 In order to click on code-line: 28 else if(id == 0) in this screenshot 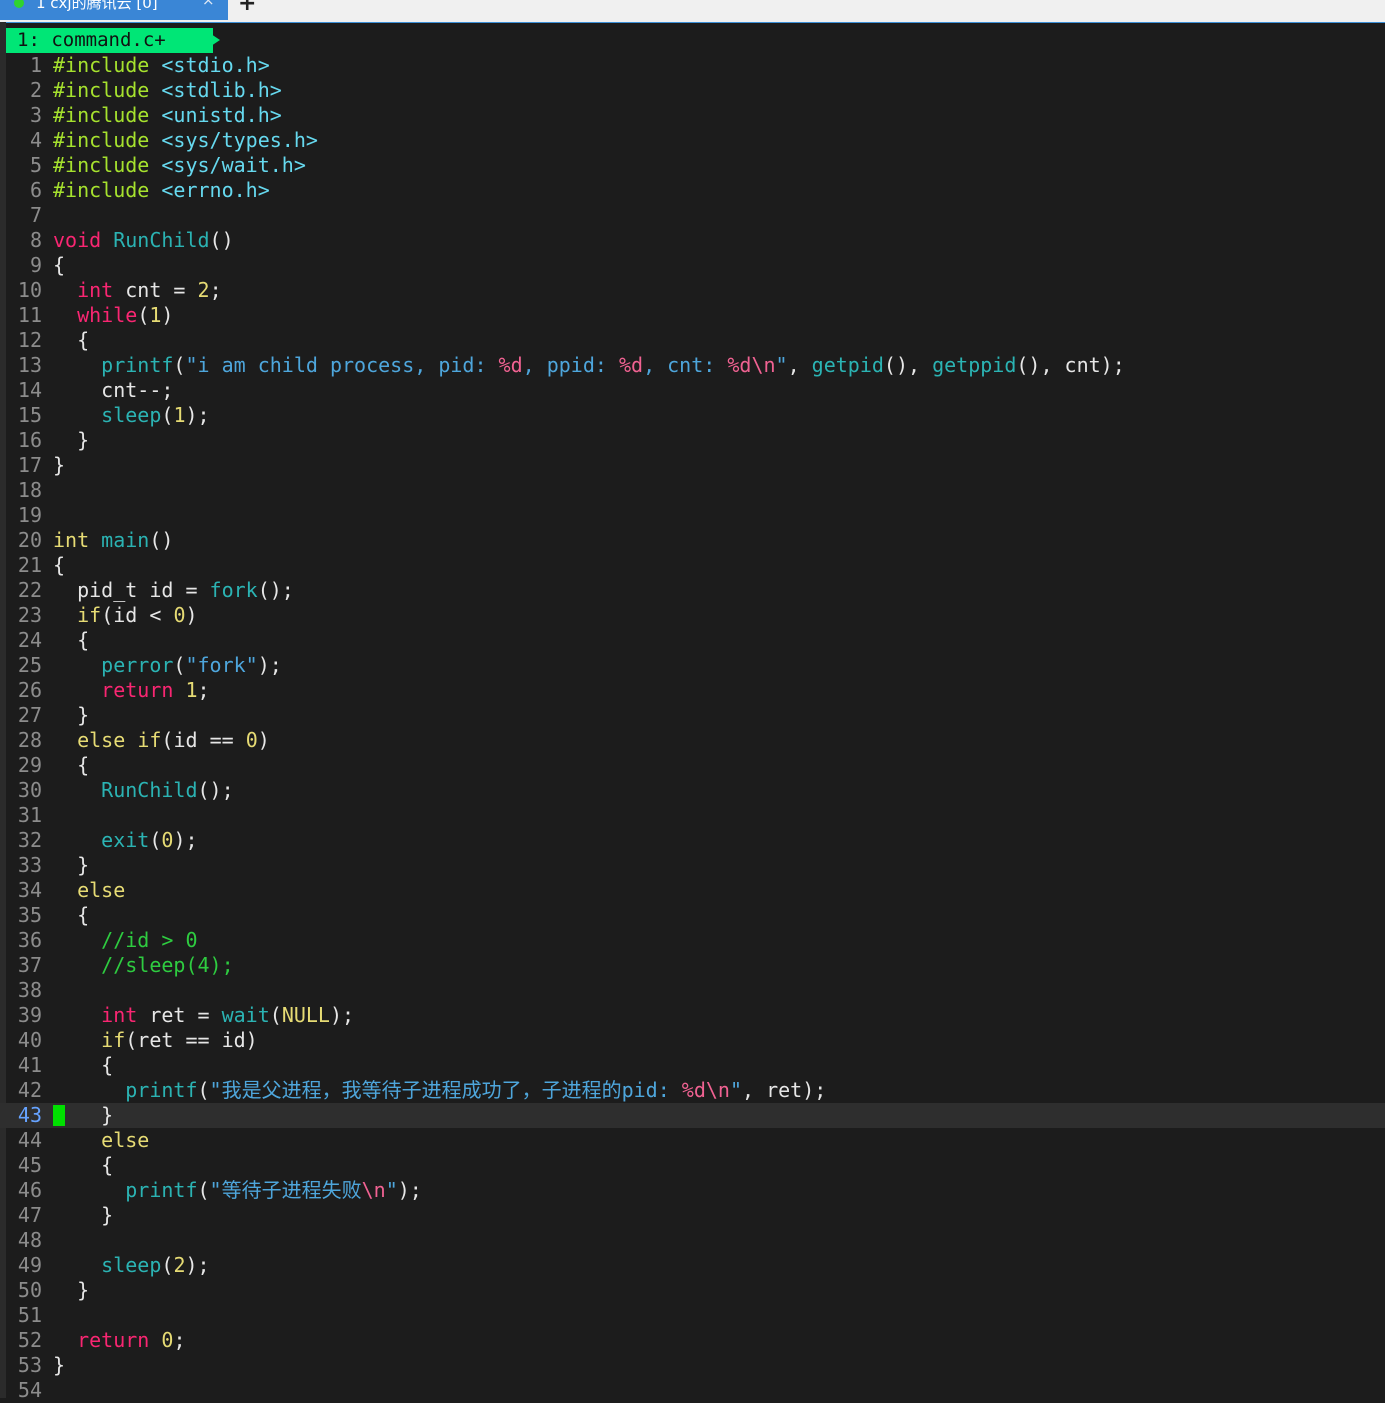, I will do `click(692, 740)`.